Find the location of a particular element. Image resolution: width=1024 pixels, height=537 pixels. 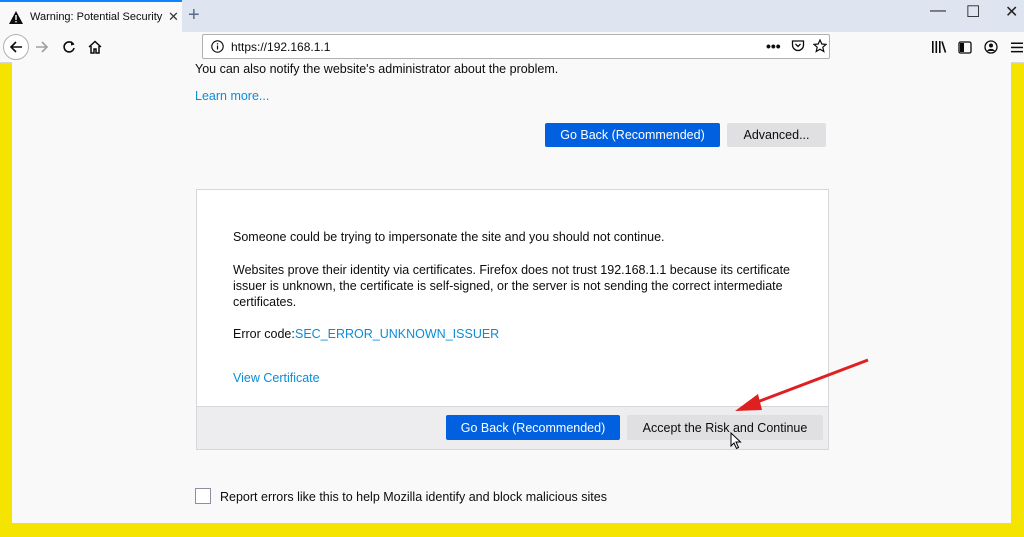

red-arrow-annotation is located at coordinates (802, 384).